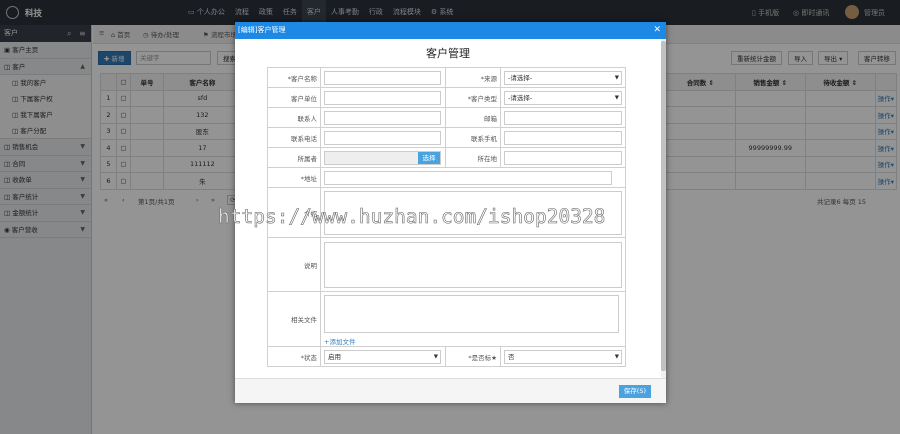  What do you see at coordinates (382, 117) in the screenshot?
I see `contact-field` at bounding box center [382, 117].